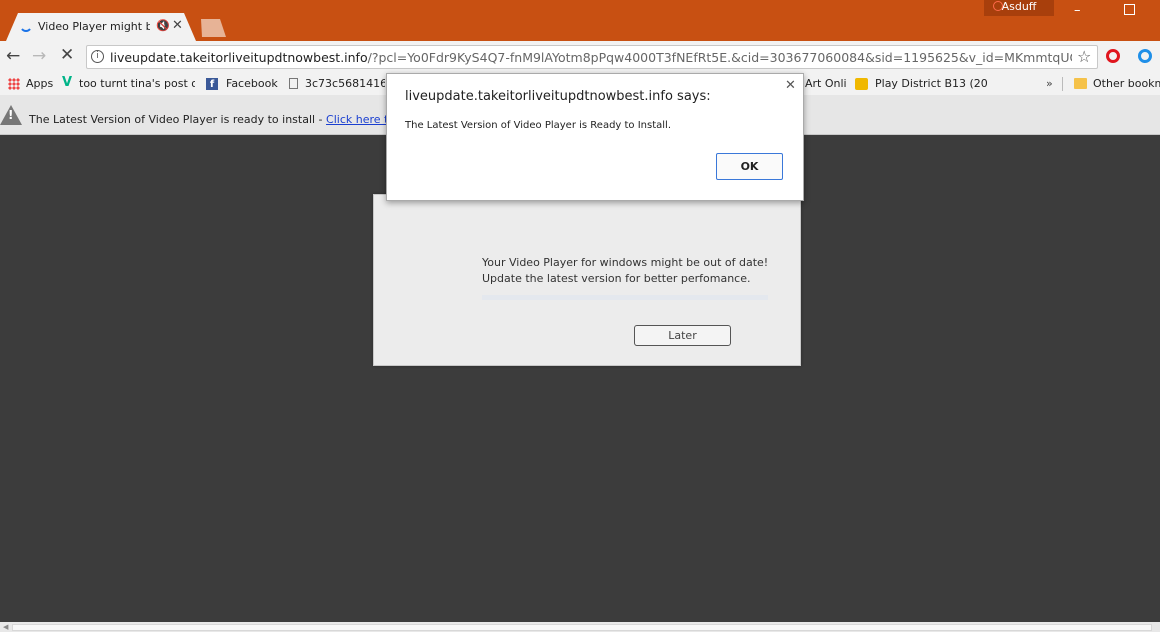  Describe the element at coordinates (137, 83) in the screenshot. I see `bookmark-vine: too turnt tina's post o` at that location.